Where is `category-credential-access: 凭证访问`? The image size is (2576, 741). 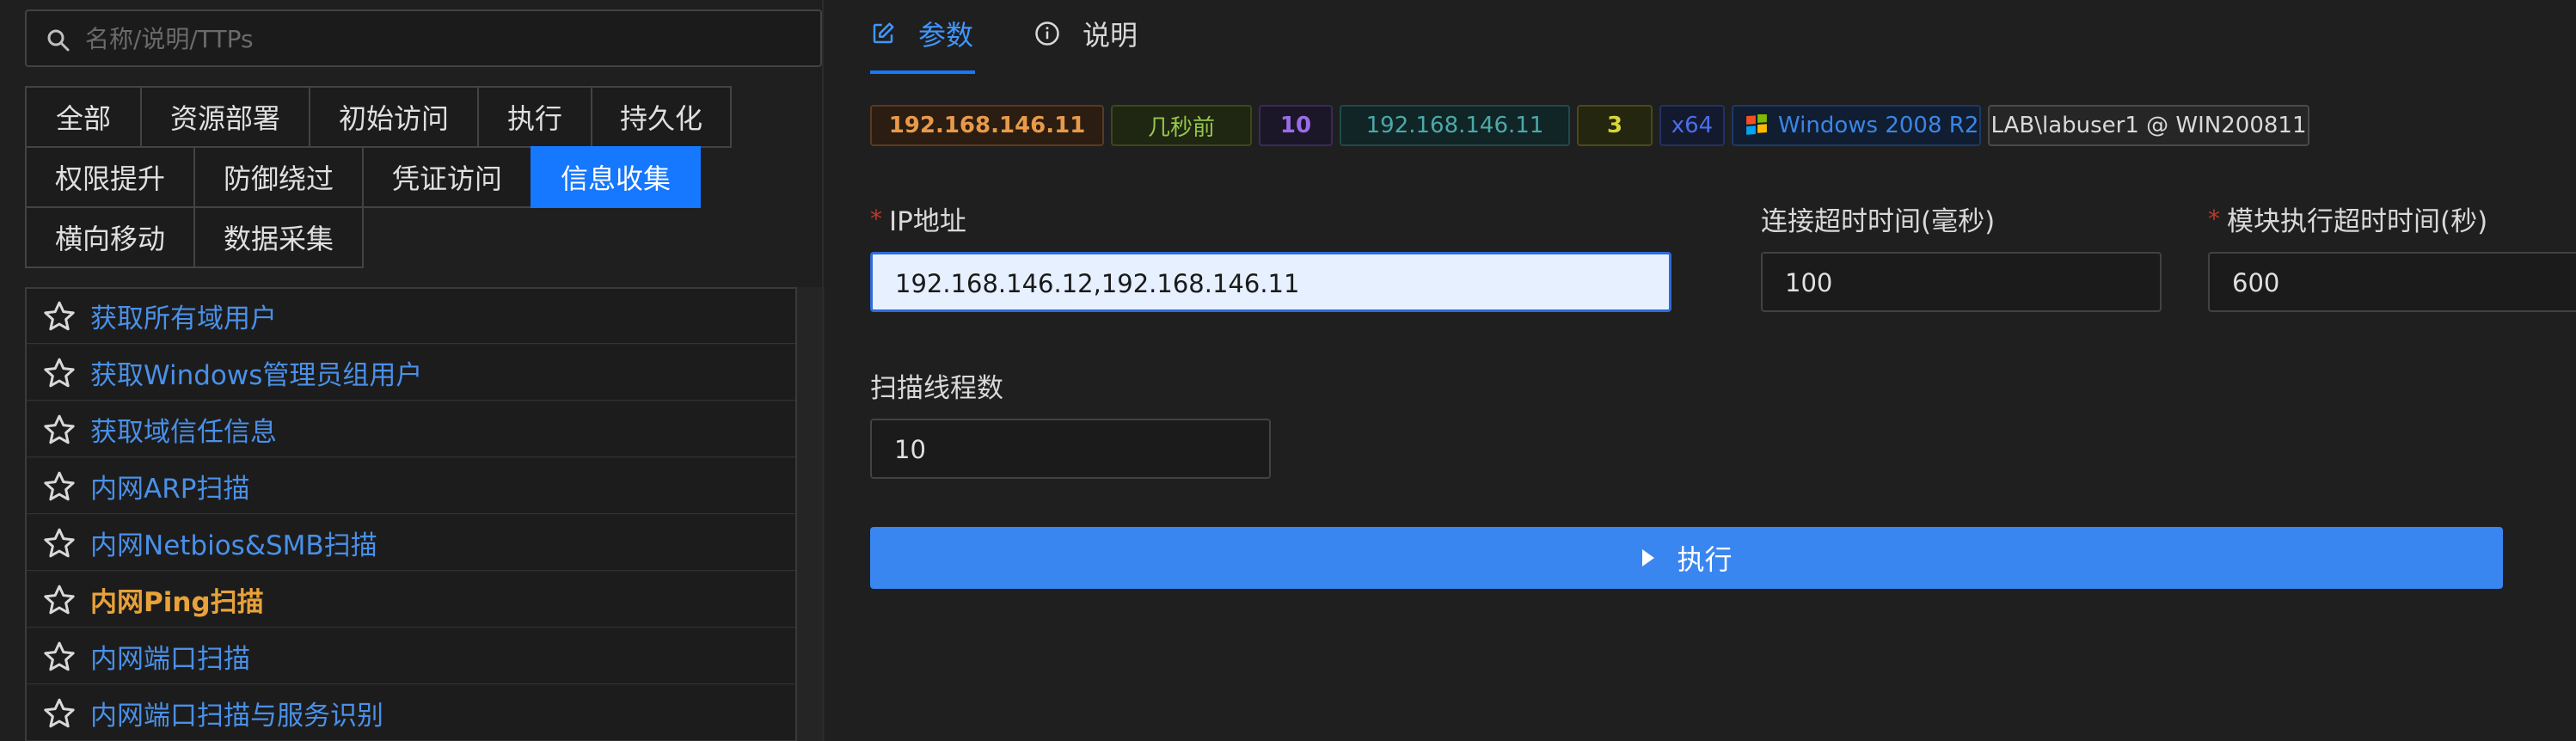 category-credential-access: 凭证访问 is located at coordinates (447, 177).